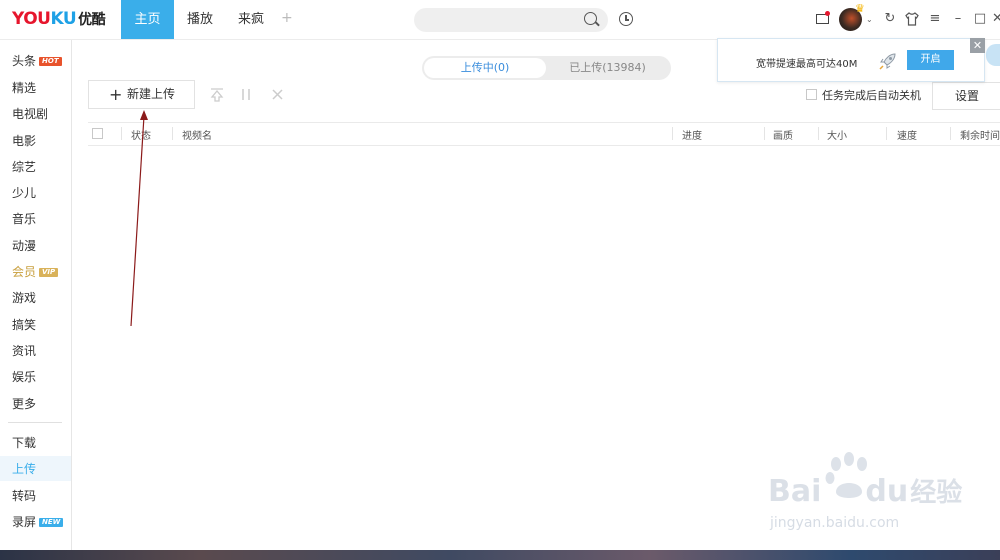 The width and height of the screenshot is (1000, 560). Describe the element at coordinates (24, 272) in the screenshot. I see `sidebar-item-label: 会员` at that location.